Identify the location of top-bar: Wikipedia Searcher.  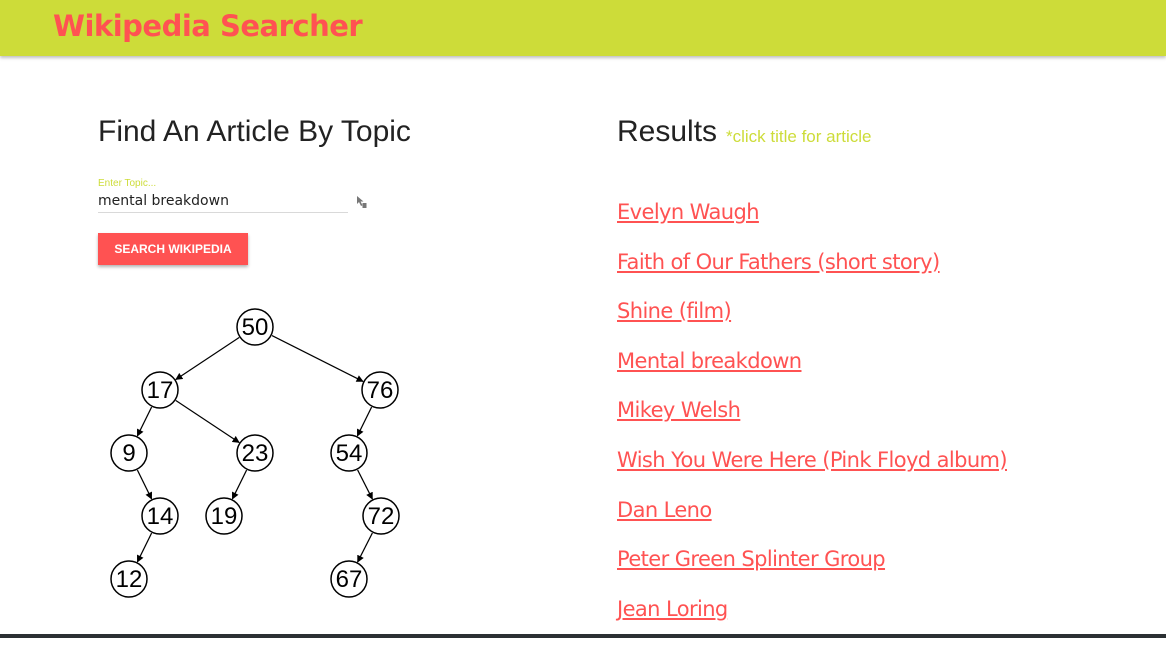
(583, 28).